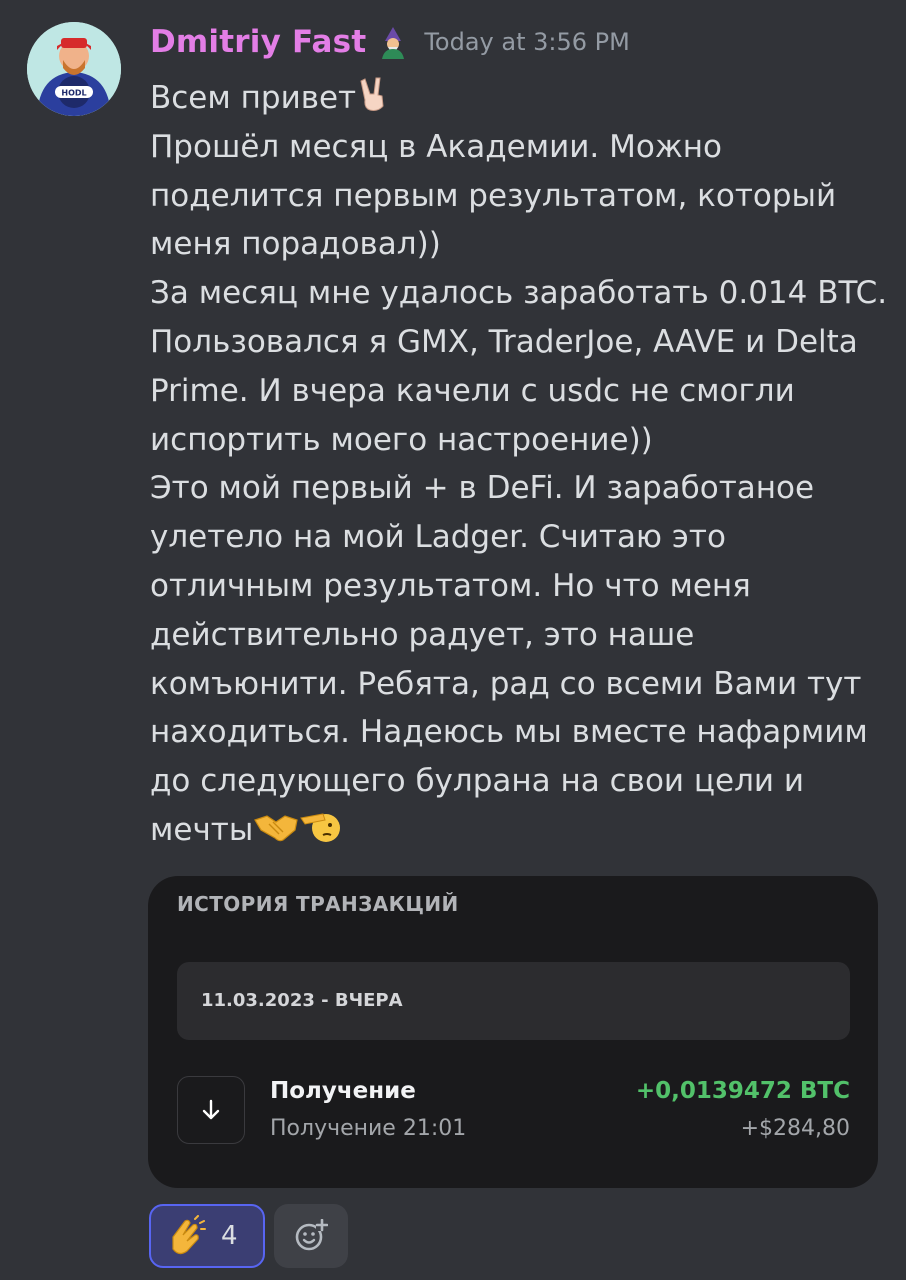  What do you see at coordinates (368, 1128) in the screenshot?
I see `transaction-subtitle: Получение 21:01` at bounding box center [368, 1128].